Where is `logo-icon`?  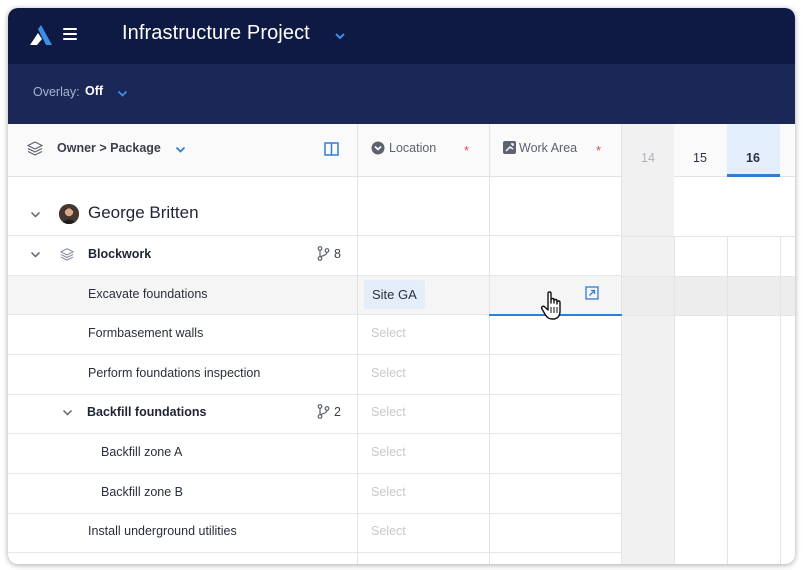
logo-icon is located at coordinates (40, 36).